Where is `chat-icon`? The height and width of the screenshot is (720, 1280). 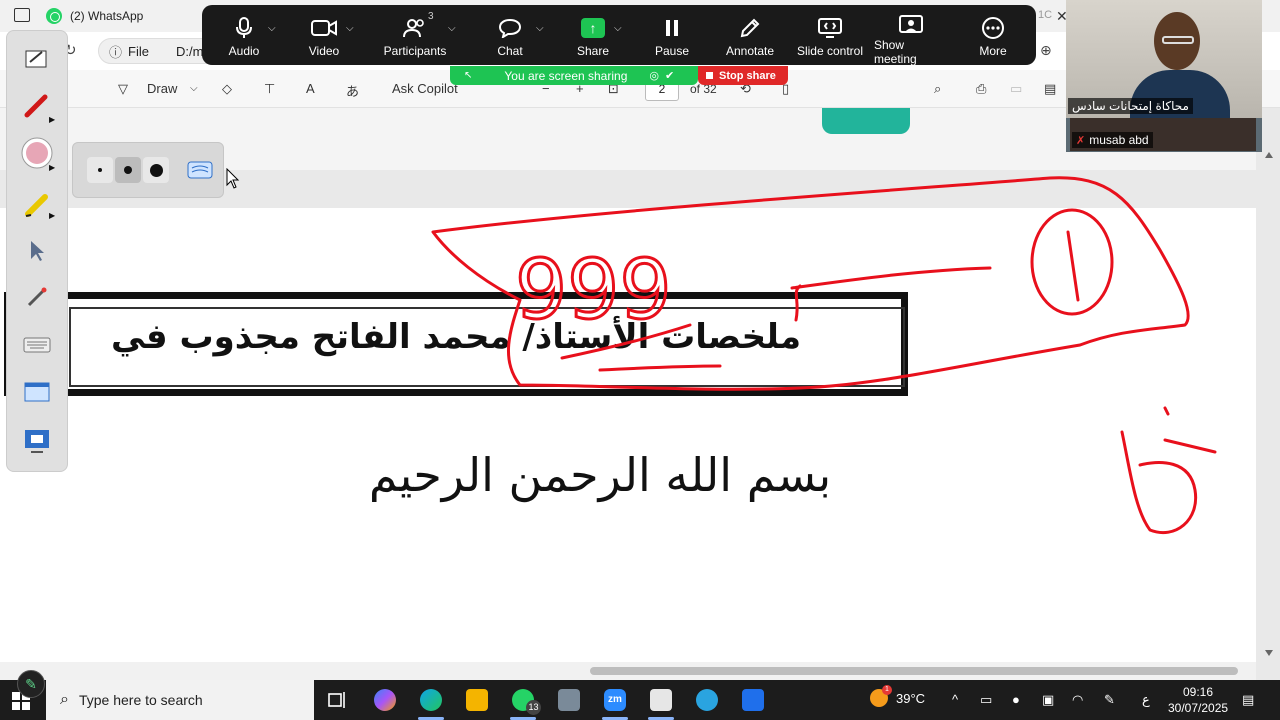
chat-icon is located at coordinates (510, 28).